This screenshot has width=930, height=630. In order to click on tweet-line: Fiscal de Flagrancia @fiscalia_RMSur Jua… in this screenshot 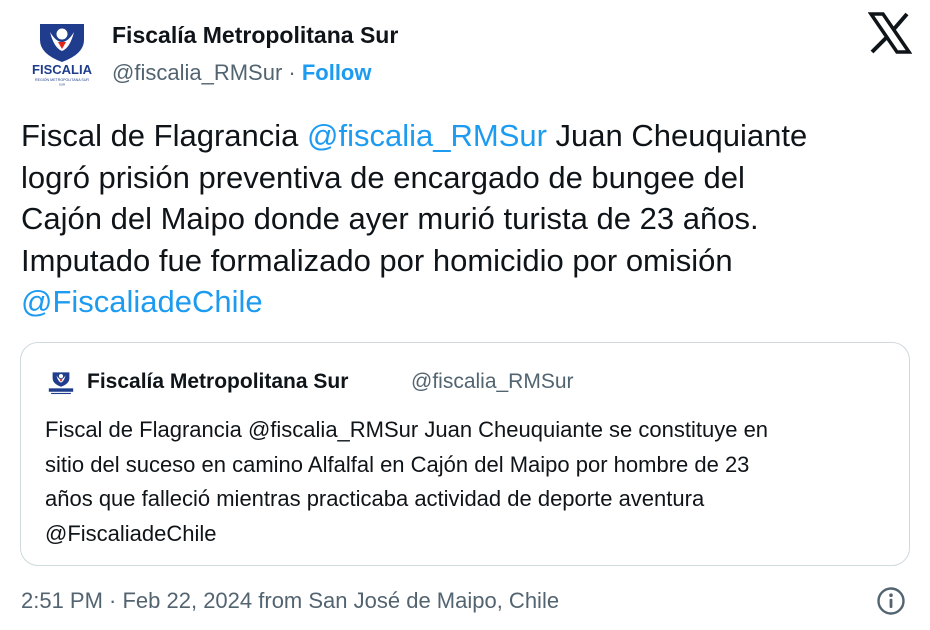, I will do `click(461, 136)`.